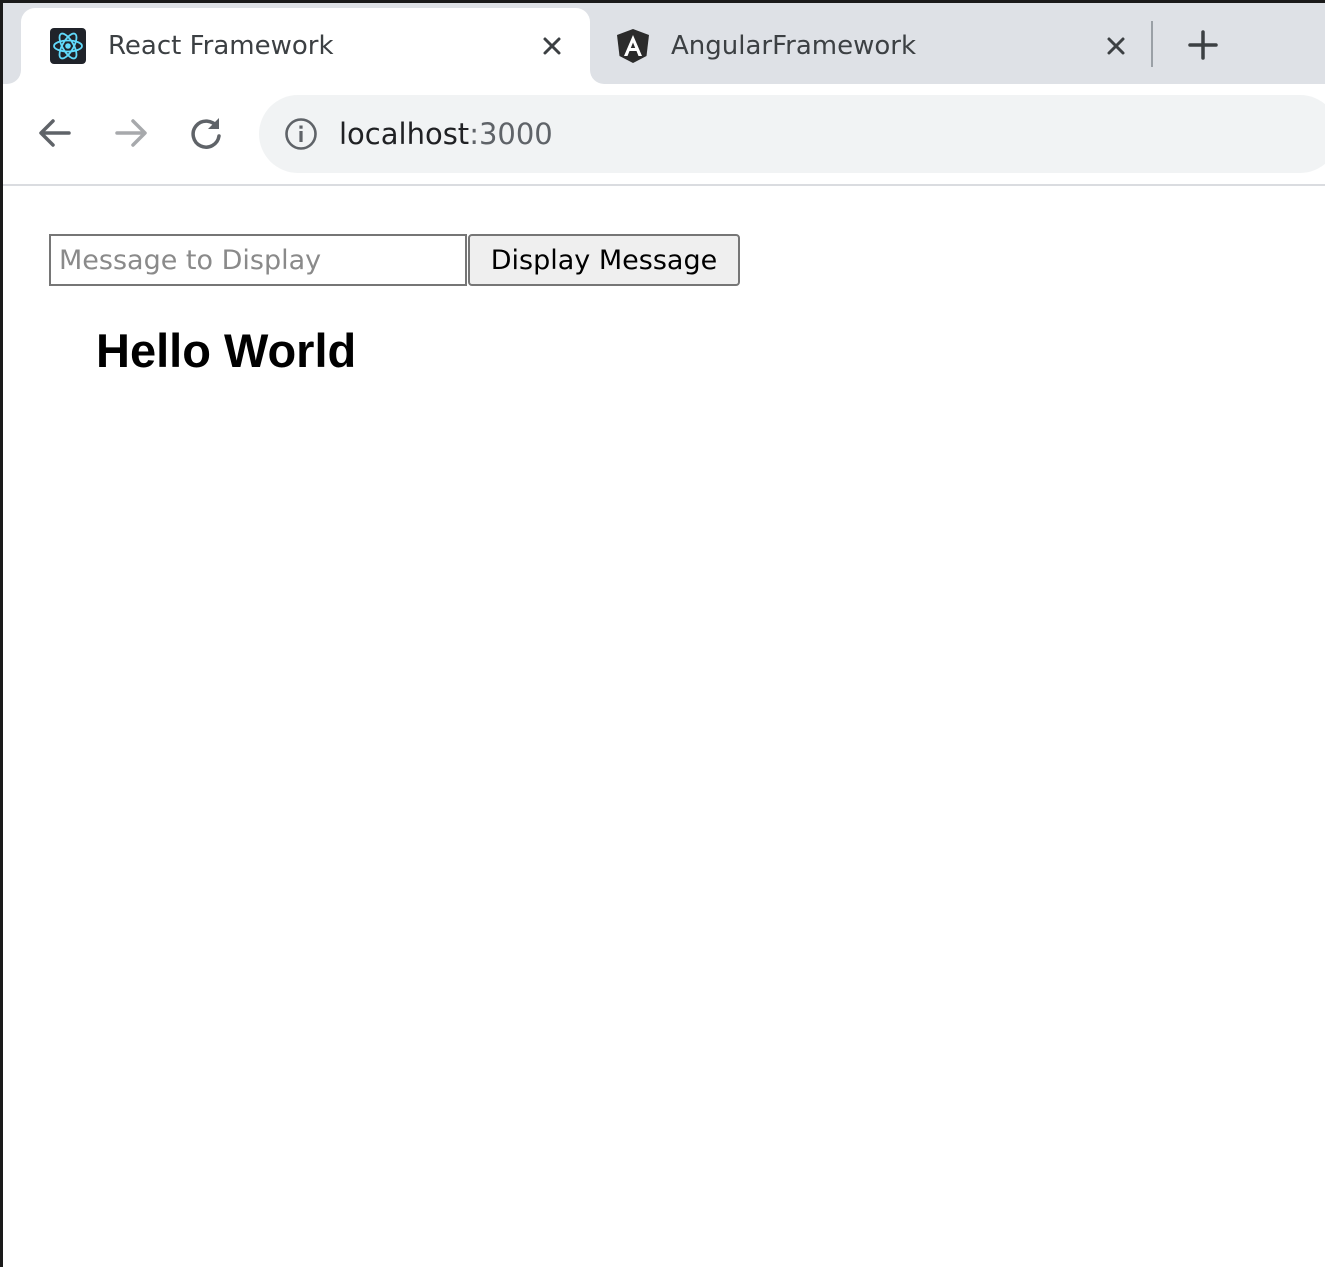 This screenshot has width=1325, height=1267. What do you see at coordinates (226, 350) in the screenshot?
I see `message-heading: Hello World` at bounding box center [226, 350].